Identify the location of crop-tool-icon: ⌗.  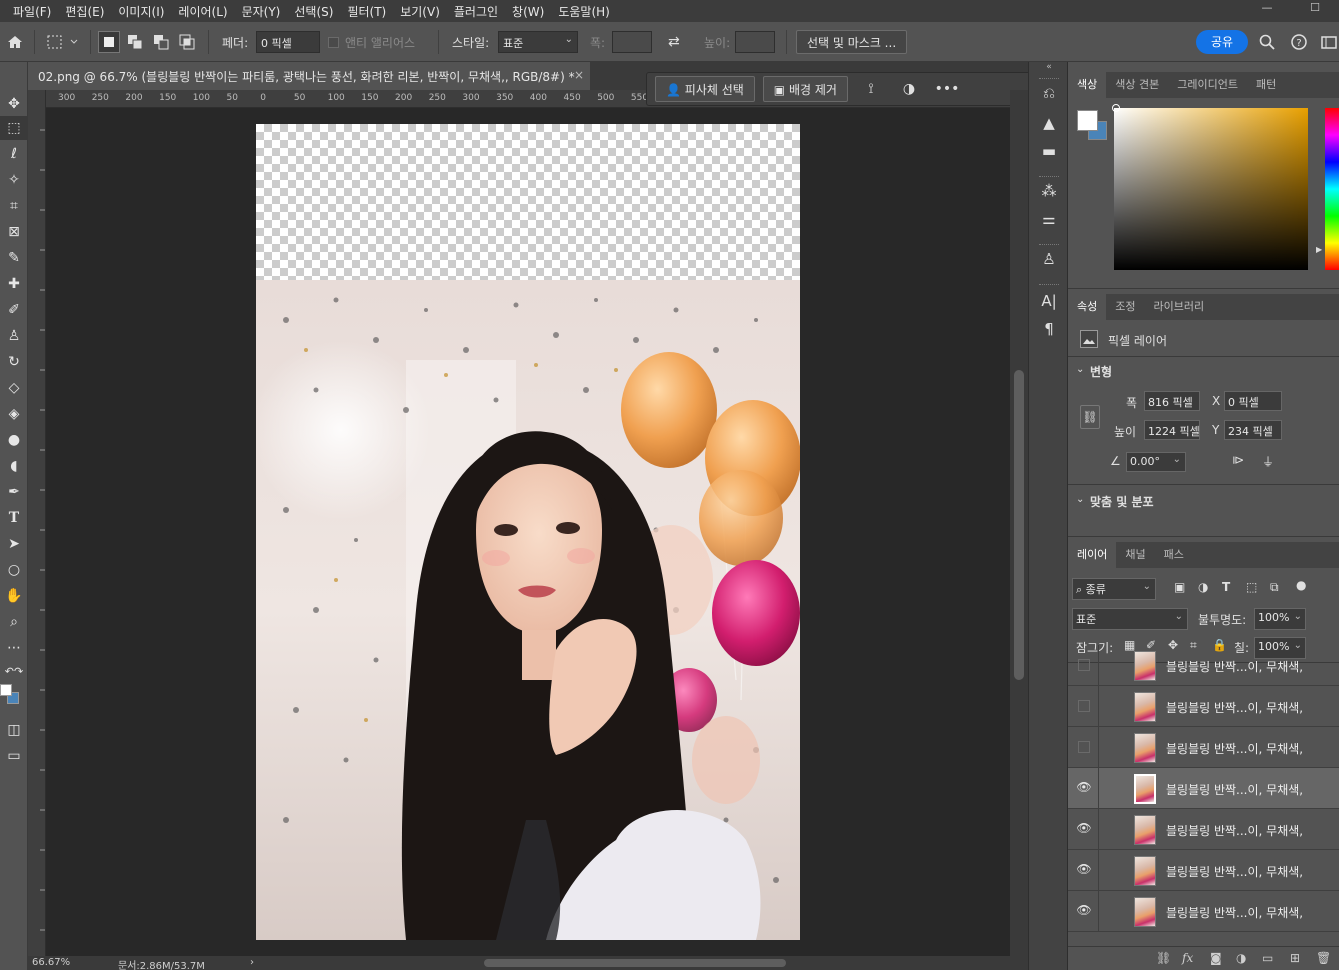
(14, 206).